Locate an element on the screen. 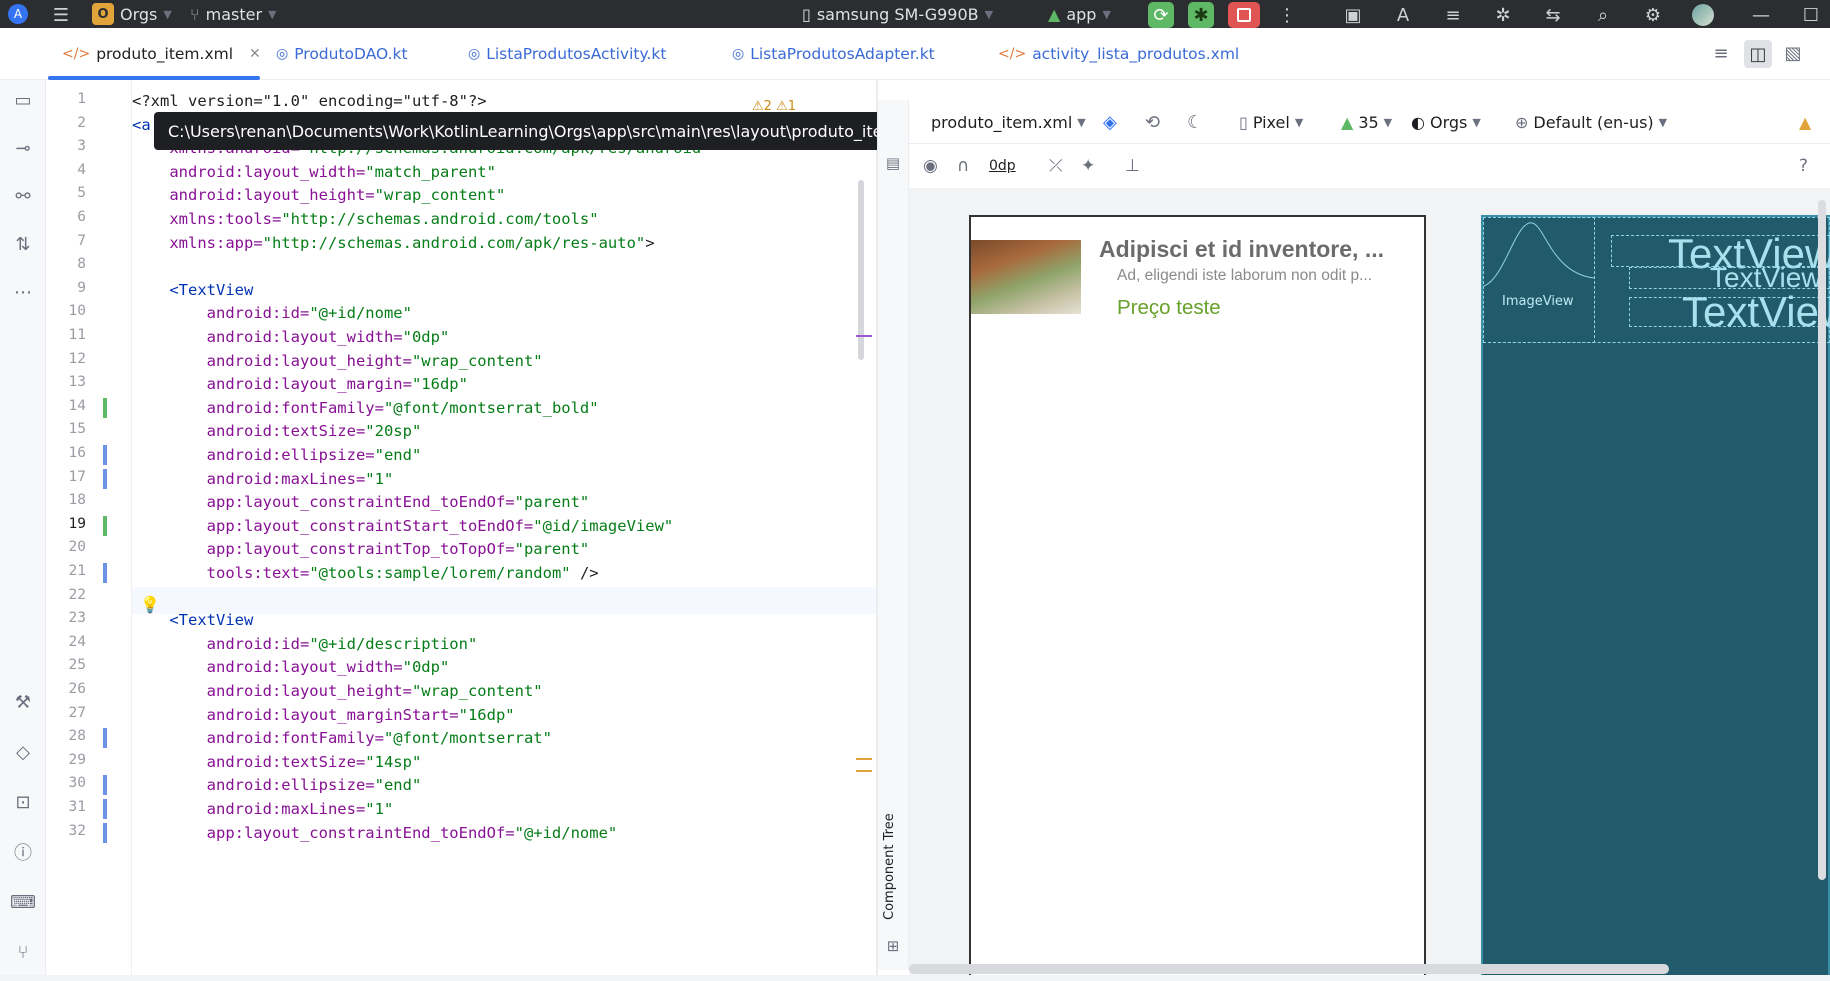 This screenshot has height=981, width=1830. code-line: <a is located at coordinates (141, 125).